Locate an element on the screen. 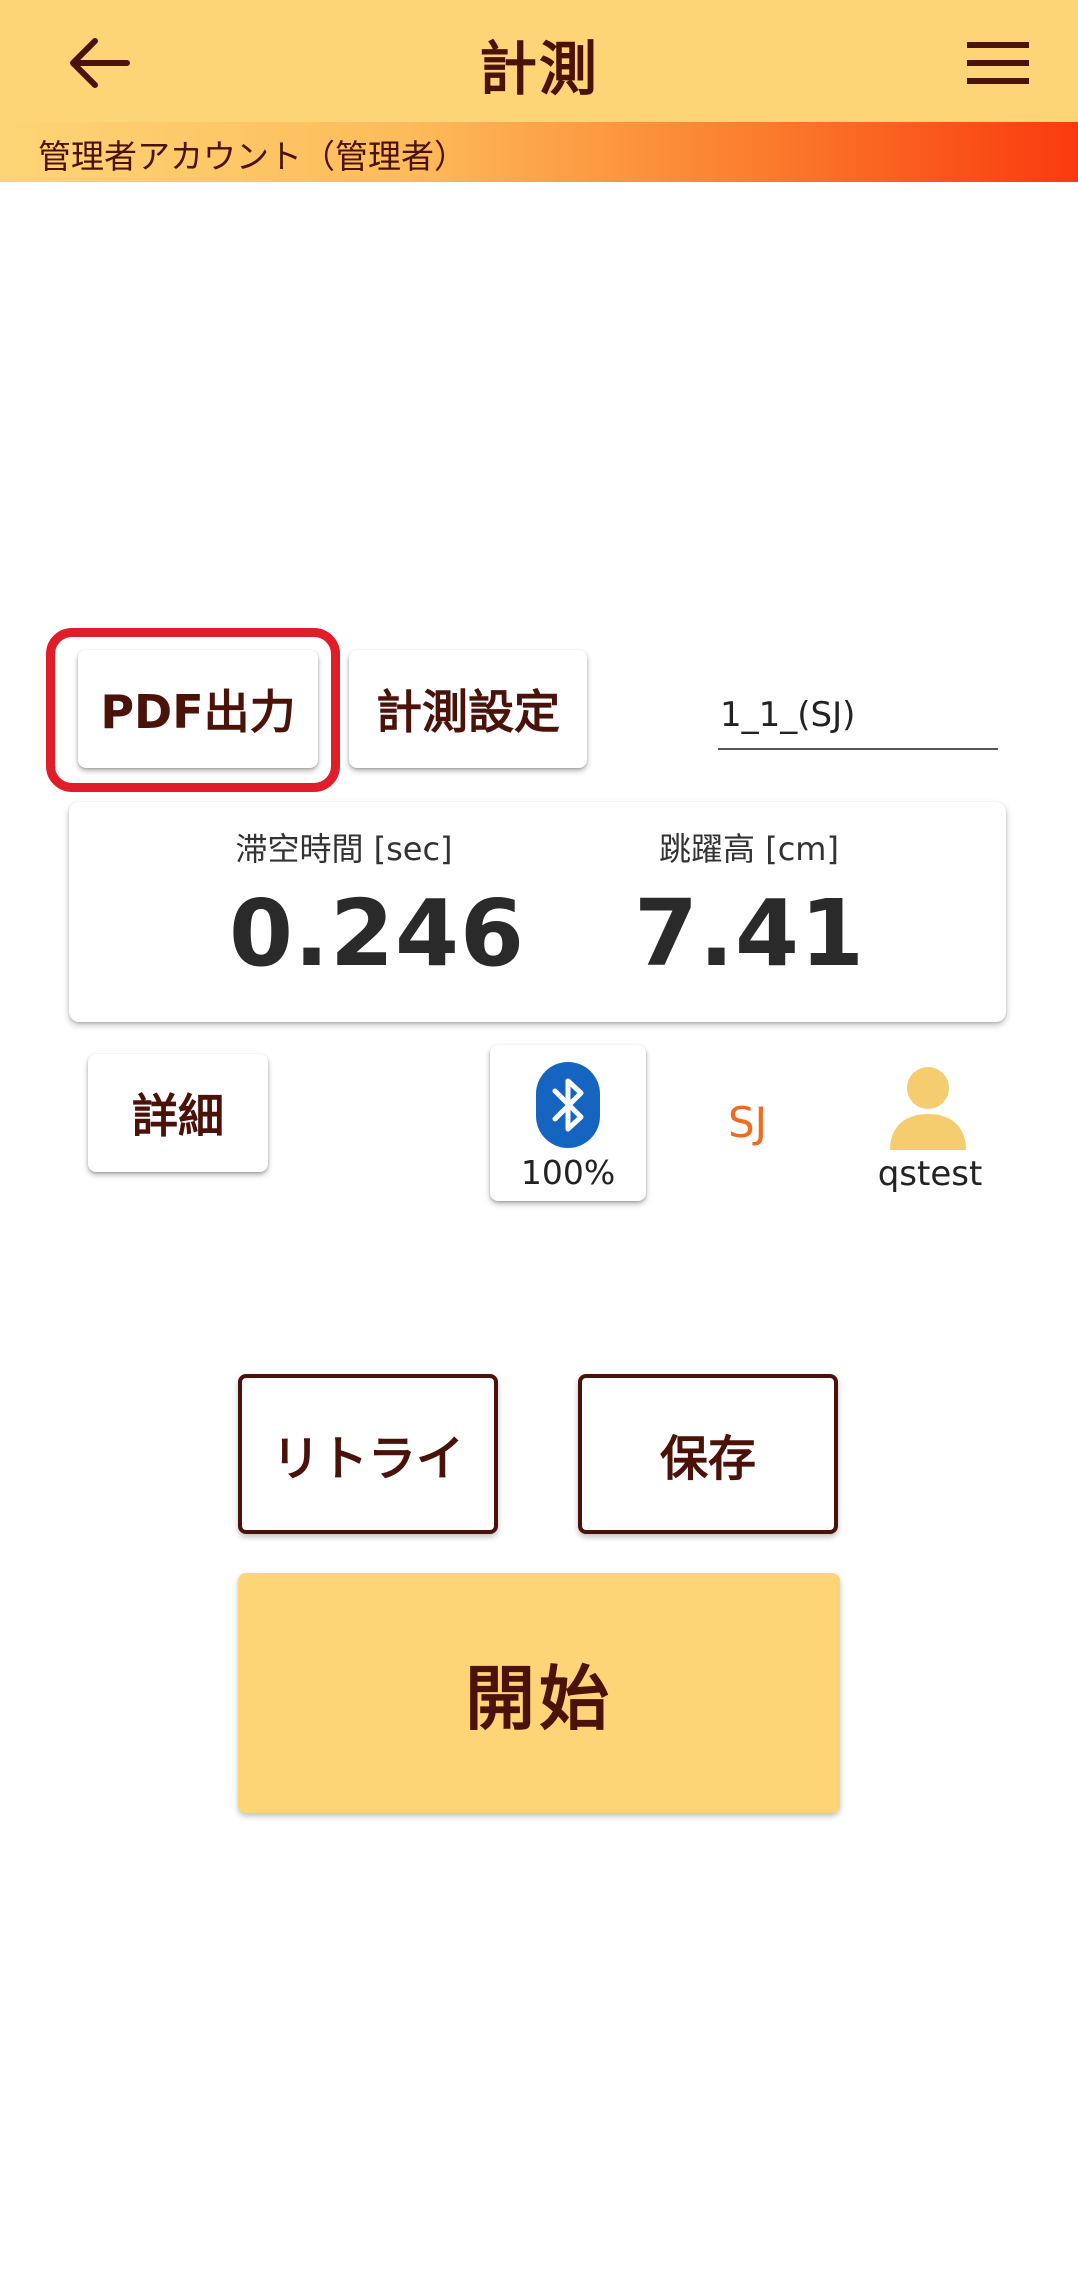 The height and width of the screenshot is (2285, 1078). battery-percentage: 100% is located at coordinates (568, 1172).